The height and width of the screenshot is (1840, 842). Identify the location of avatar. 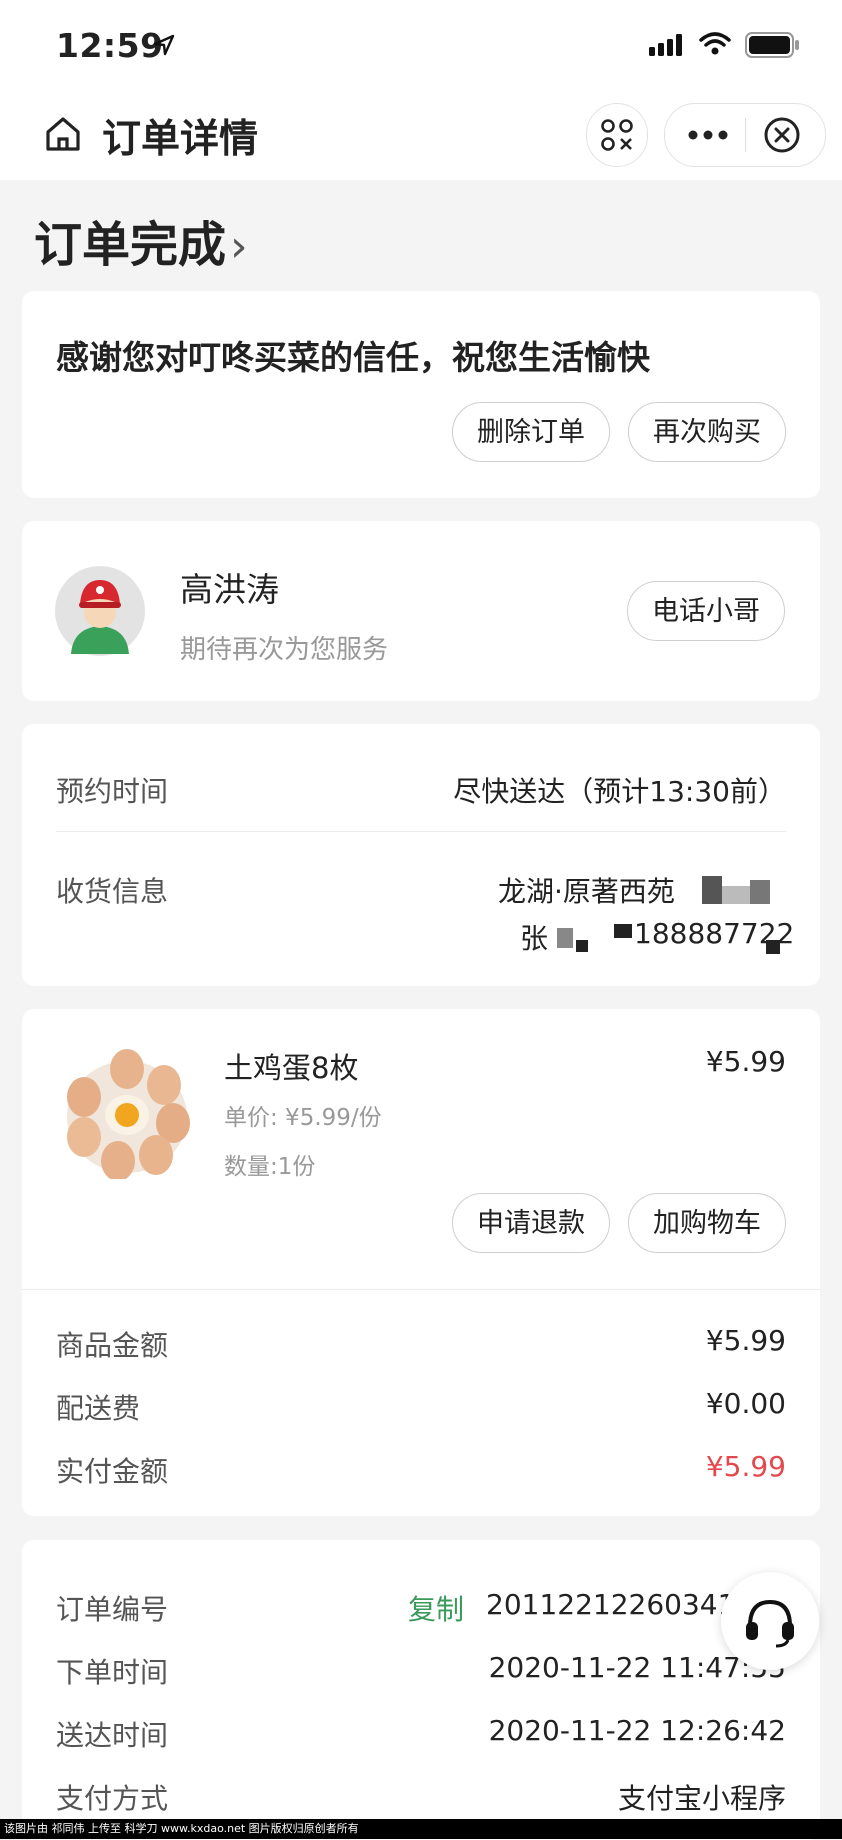
(100, 611).